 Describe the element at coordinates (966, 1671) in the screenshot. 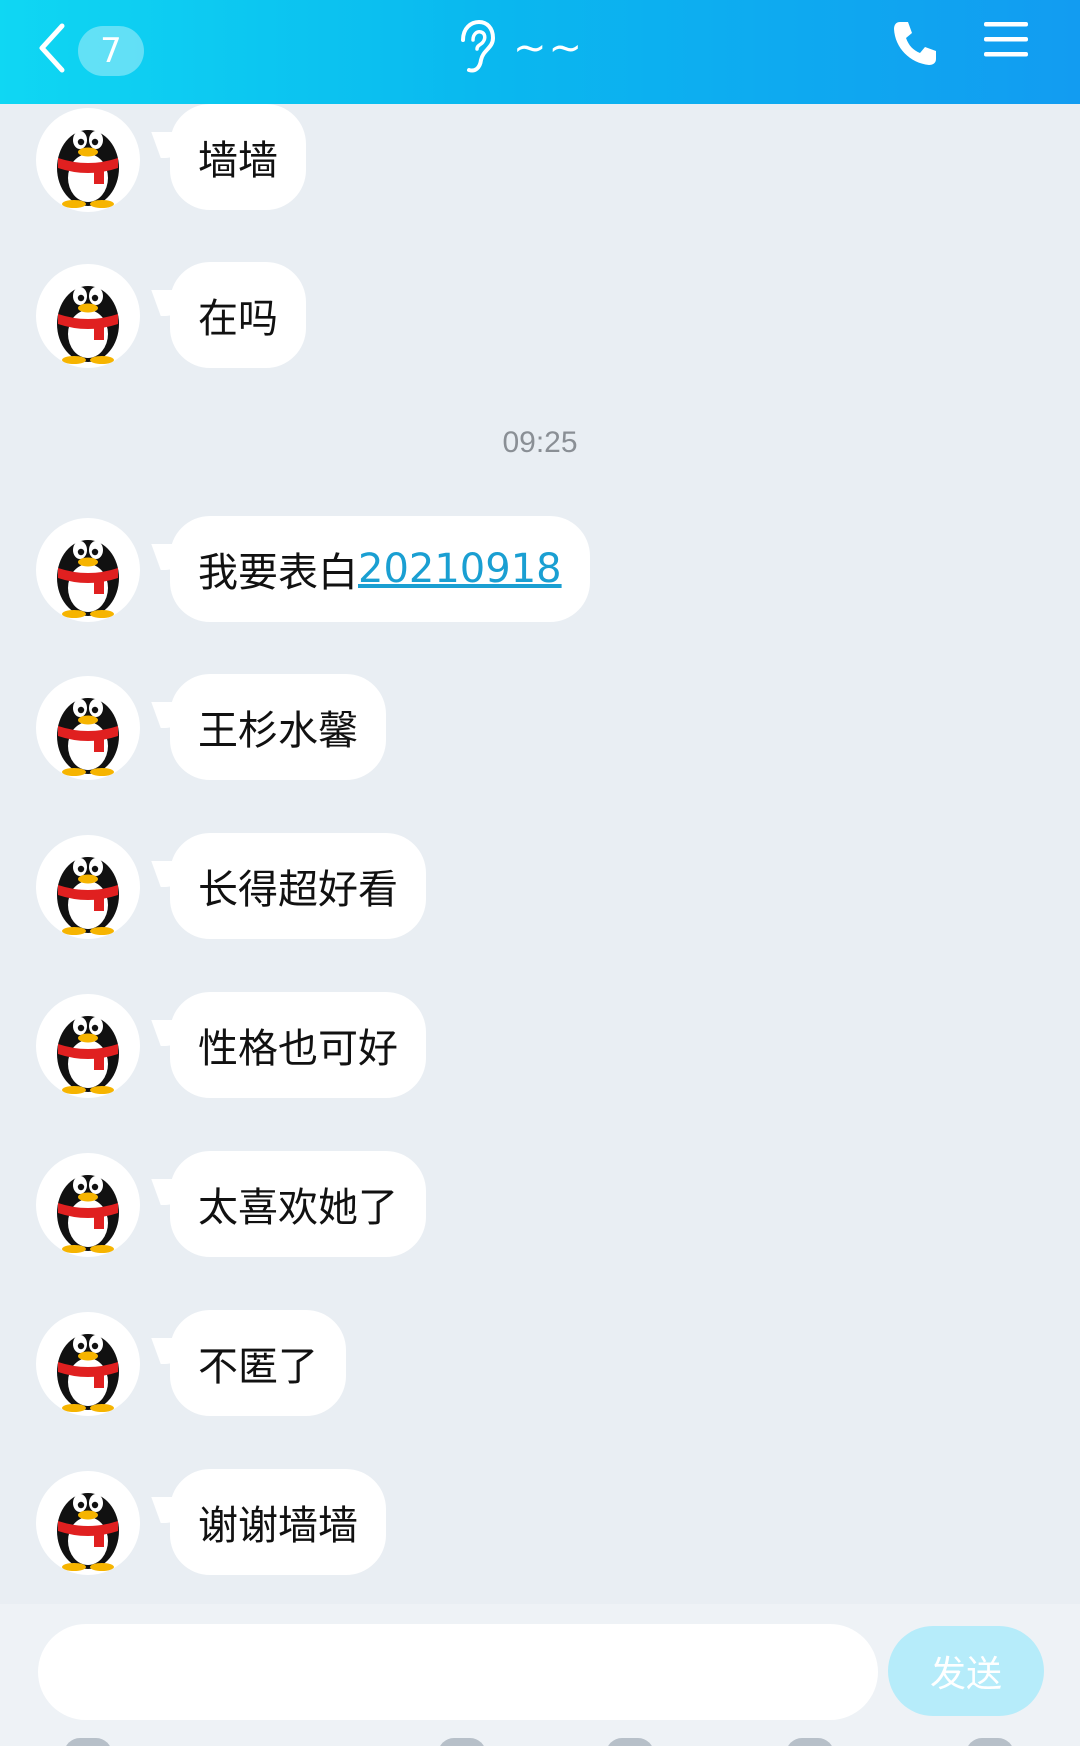

I see `send-button: 发送` at that location.